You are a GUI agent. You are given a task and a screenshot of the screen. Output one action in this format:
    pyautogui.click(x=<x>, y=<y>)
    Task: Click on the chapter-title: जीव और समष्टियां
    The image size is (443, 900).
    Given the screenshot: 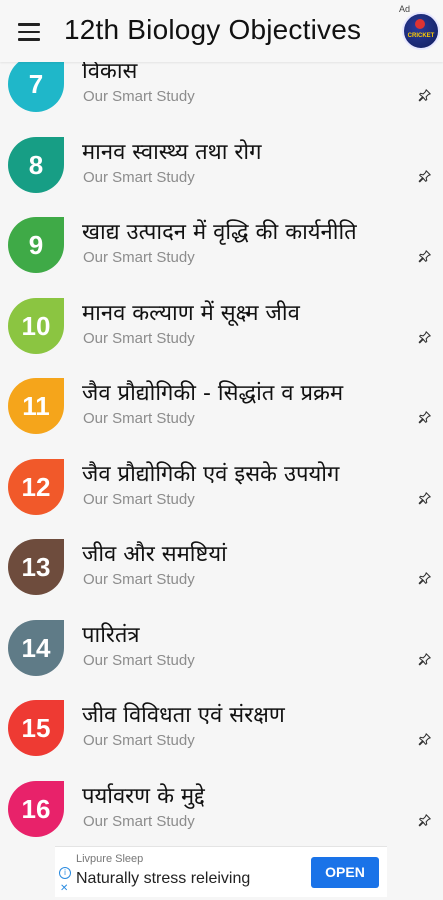 What is the action you would take?
    pyautogui.click(x=154, y=554)
    